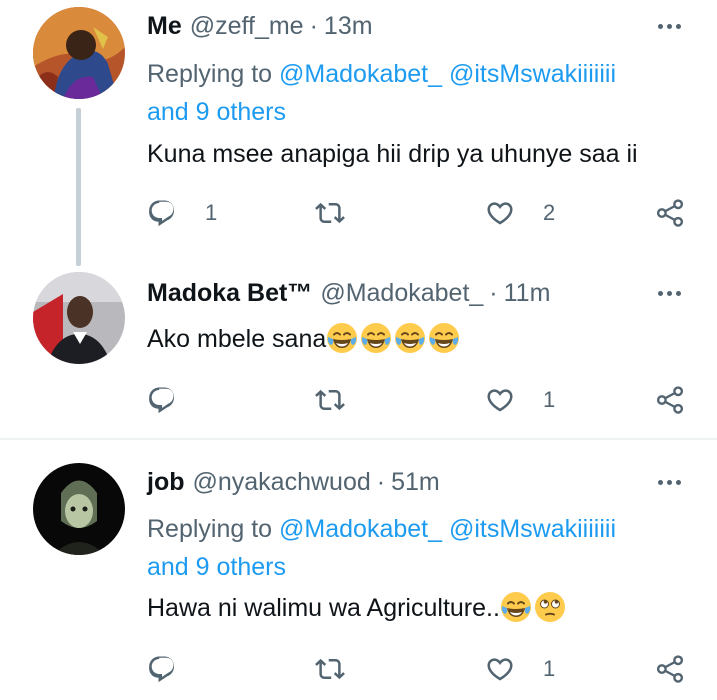  Describe the element at coordinates (520, 213) in the screenshot. I see `like-button: 2` at that location.